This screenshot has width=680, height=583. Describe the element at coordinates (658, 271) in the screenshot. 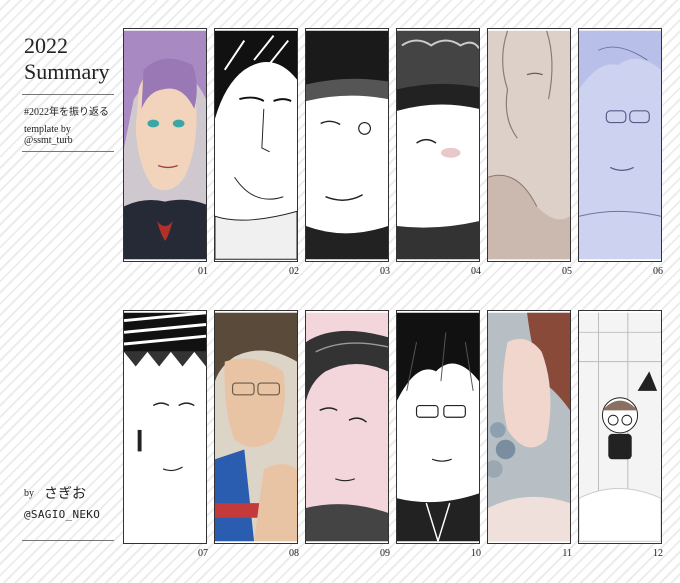

I see `panel-number: 06` at that location.